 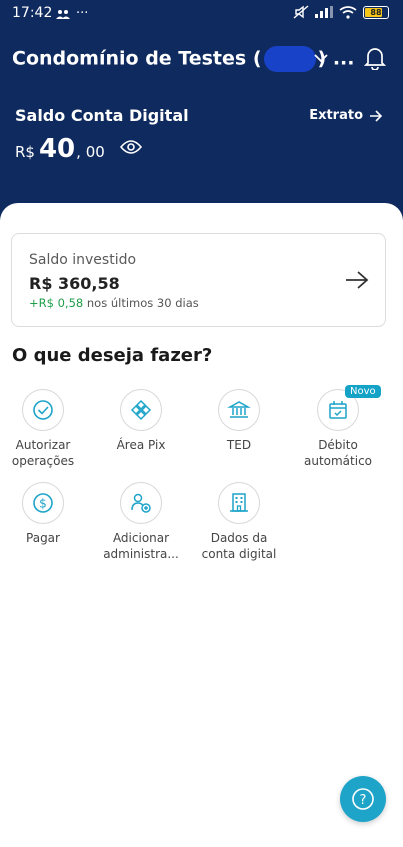 I want to click on bell-icon, so click(x=375, y=58).